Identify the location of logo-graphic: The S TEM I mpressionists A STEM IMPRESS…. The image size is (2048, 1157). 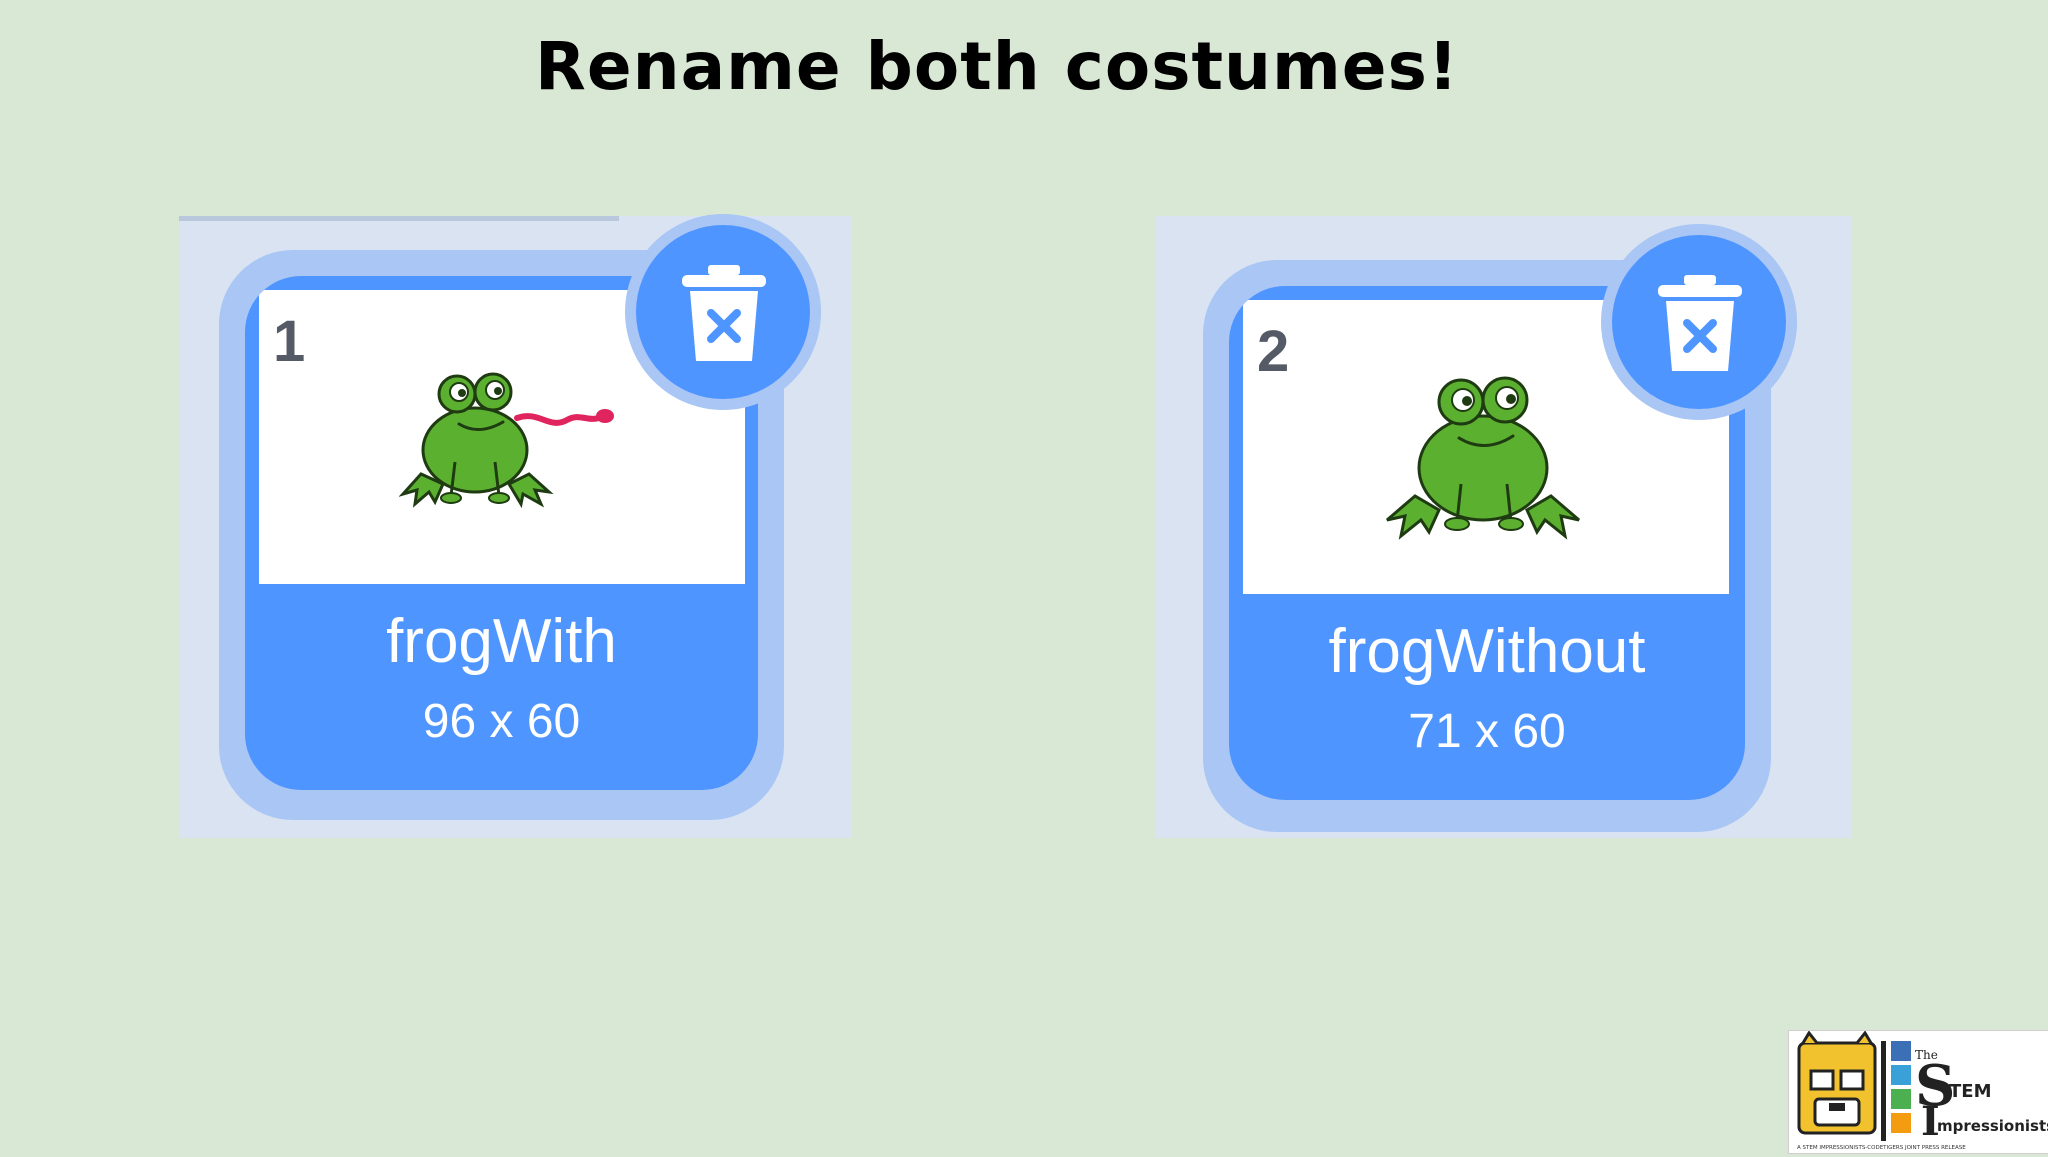
(1922, 1090).